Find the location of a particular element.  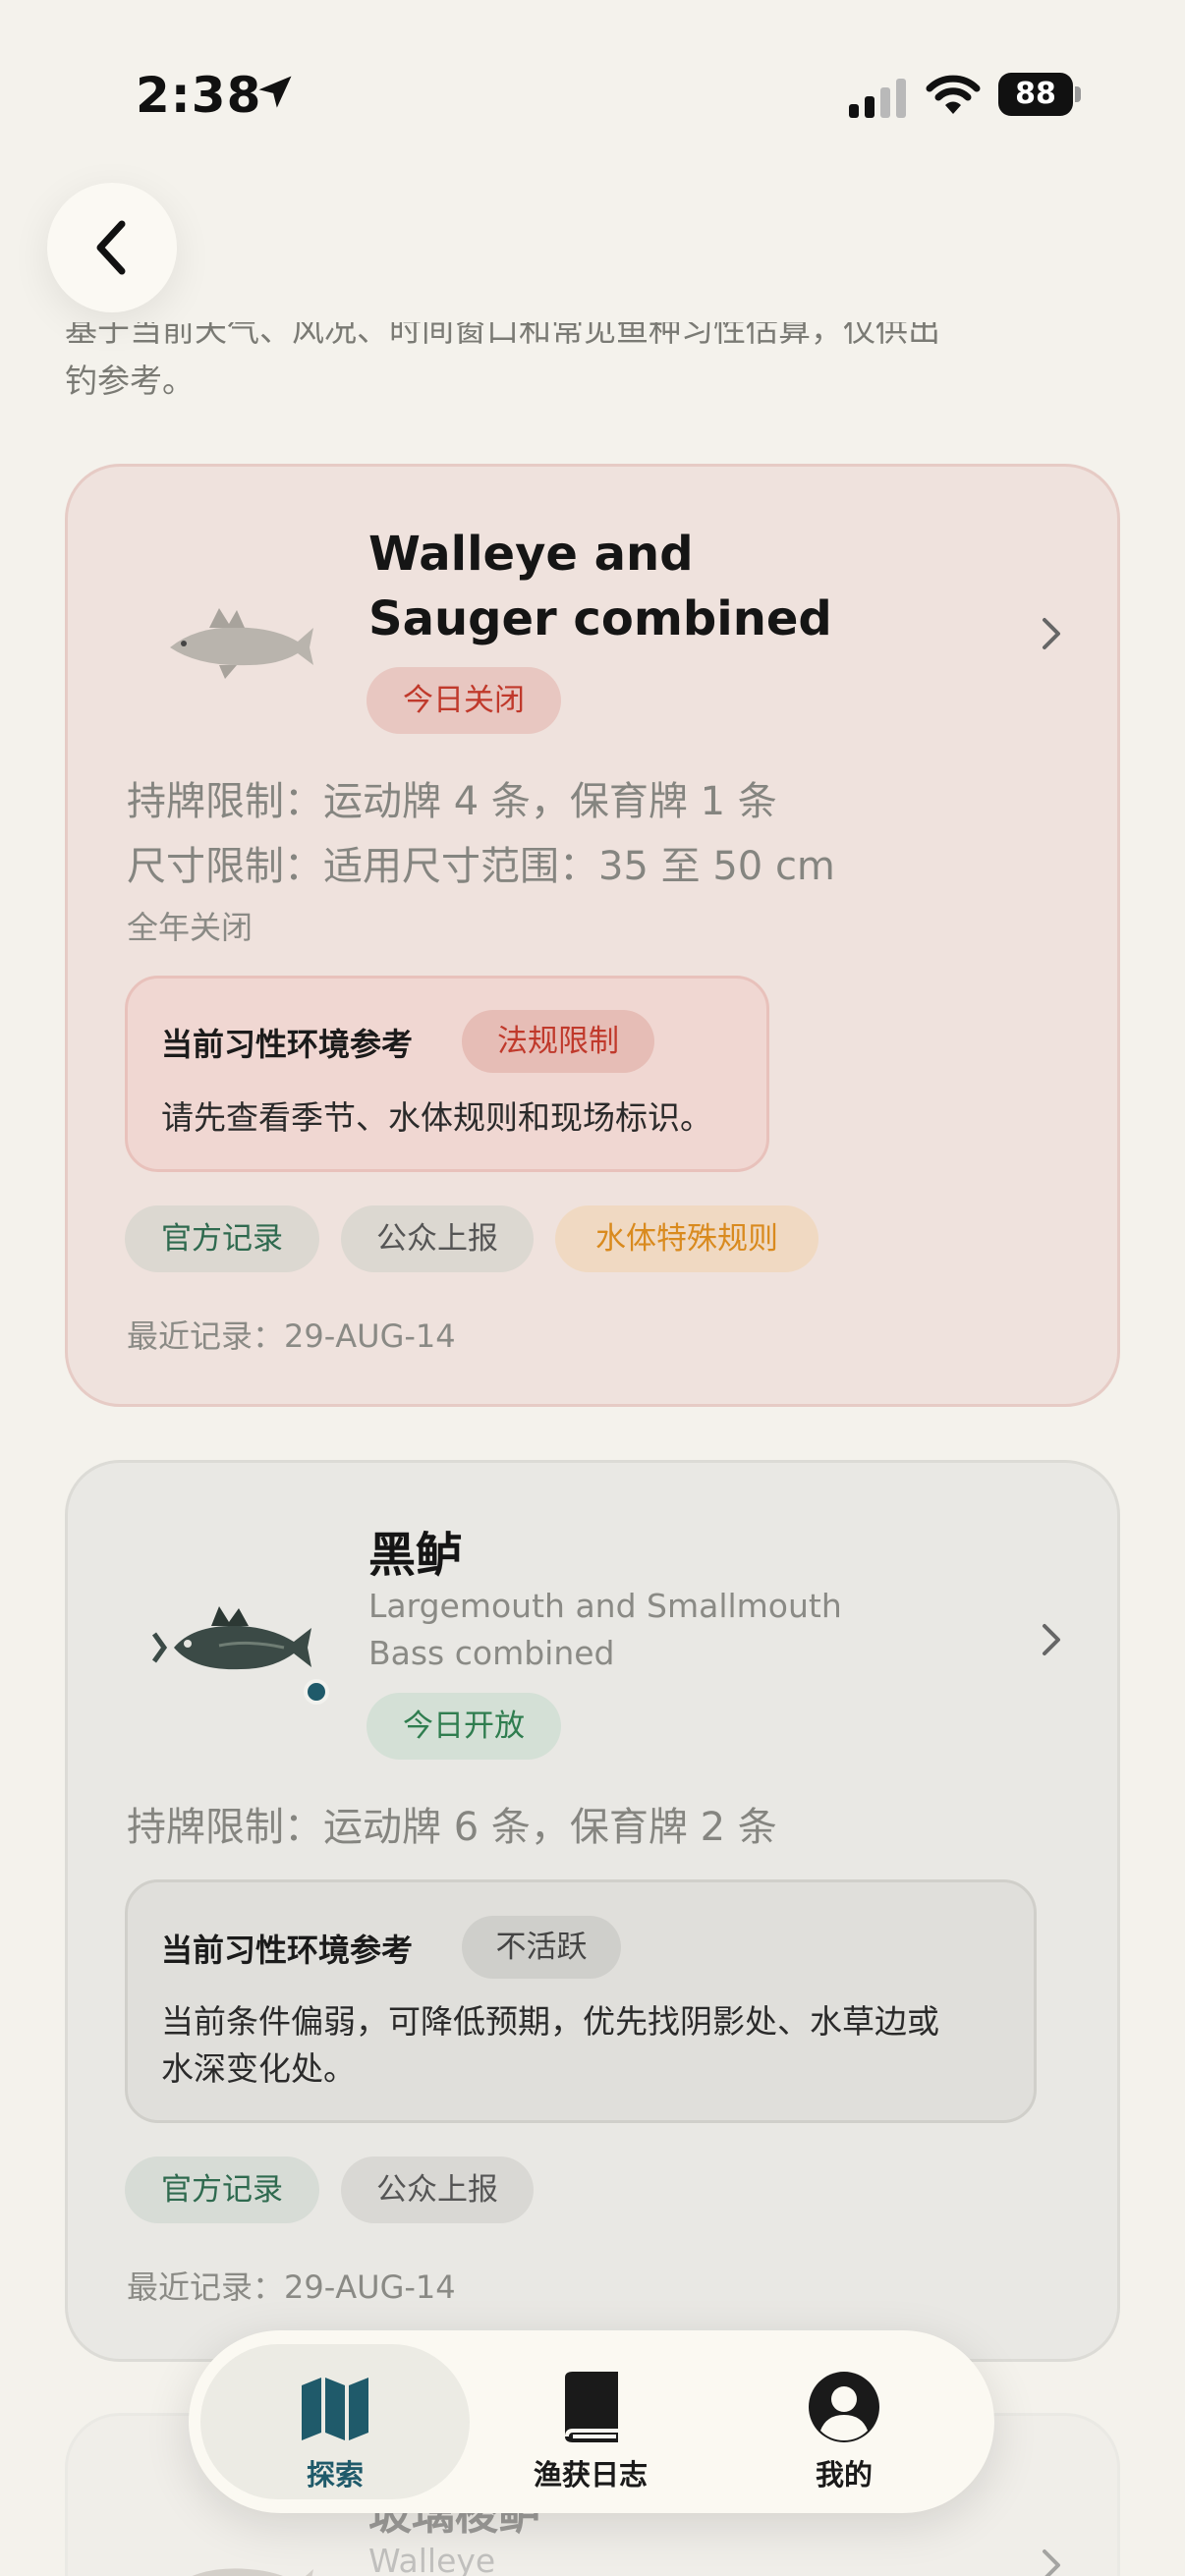

status-time: 2:38 is located at coordinates (199, 95).